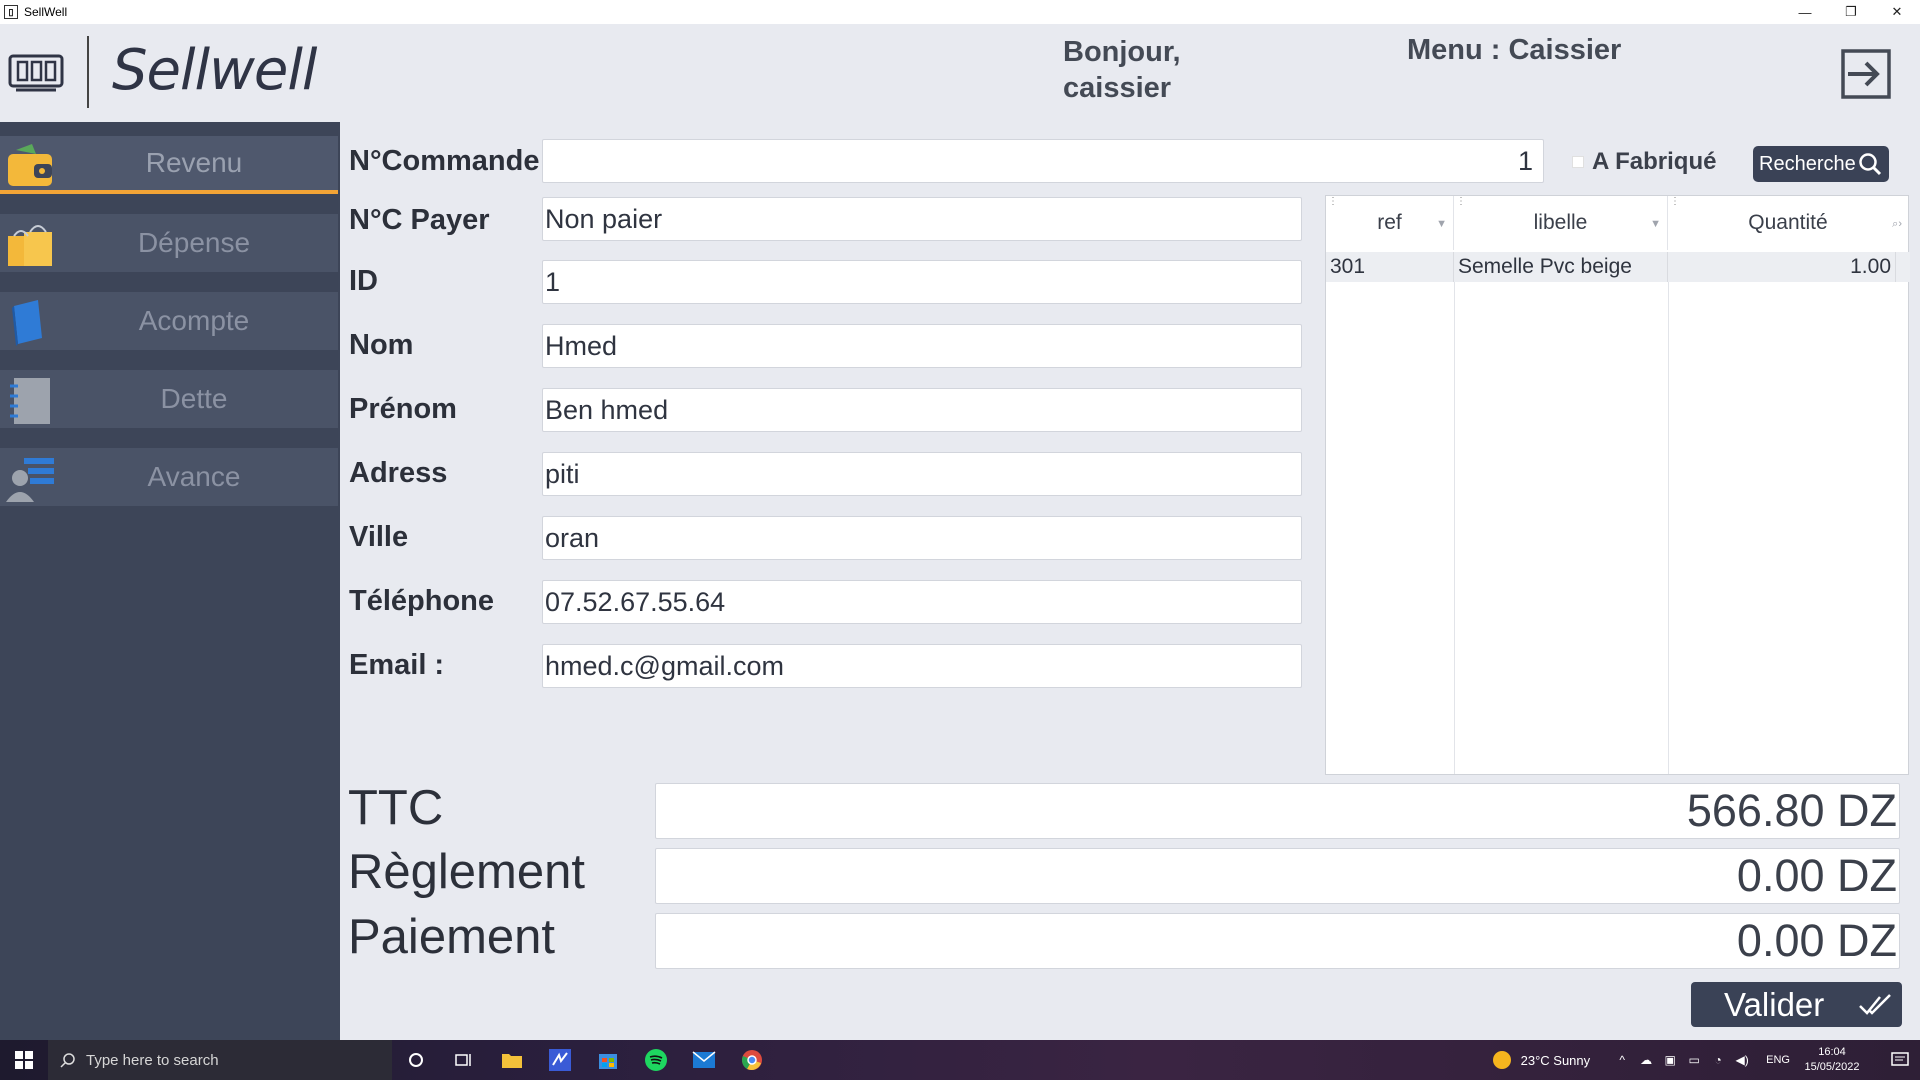 This screenshot has height=1080, width=1920. What do you see at coordinates (169, 243) in the screenshot?
I see `sidebar-item-depense: Dépense` at bounding box center [169, 243].